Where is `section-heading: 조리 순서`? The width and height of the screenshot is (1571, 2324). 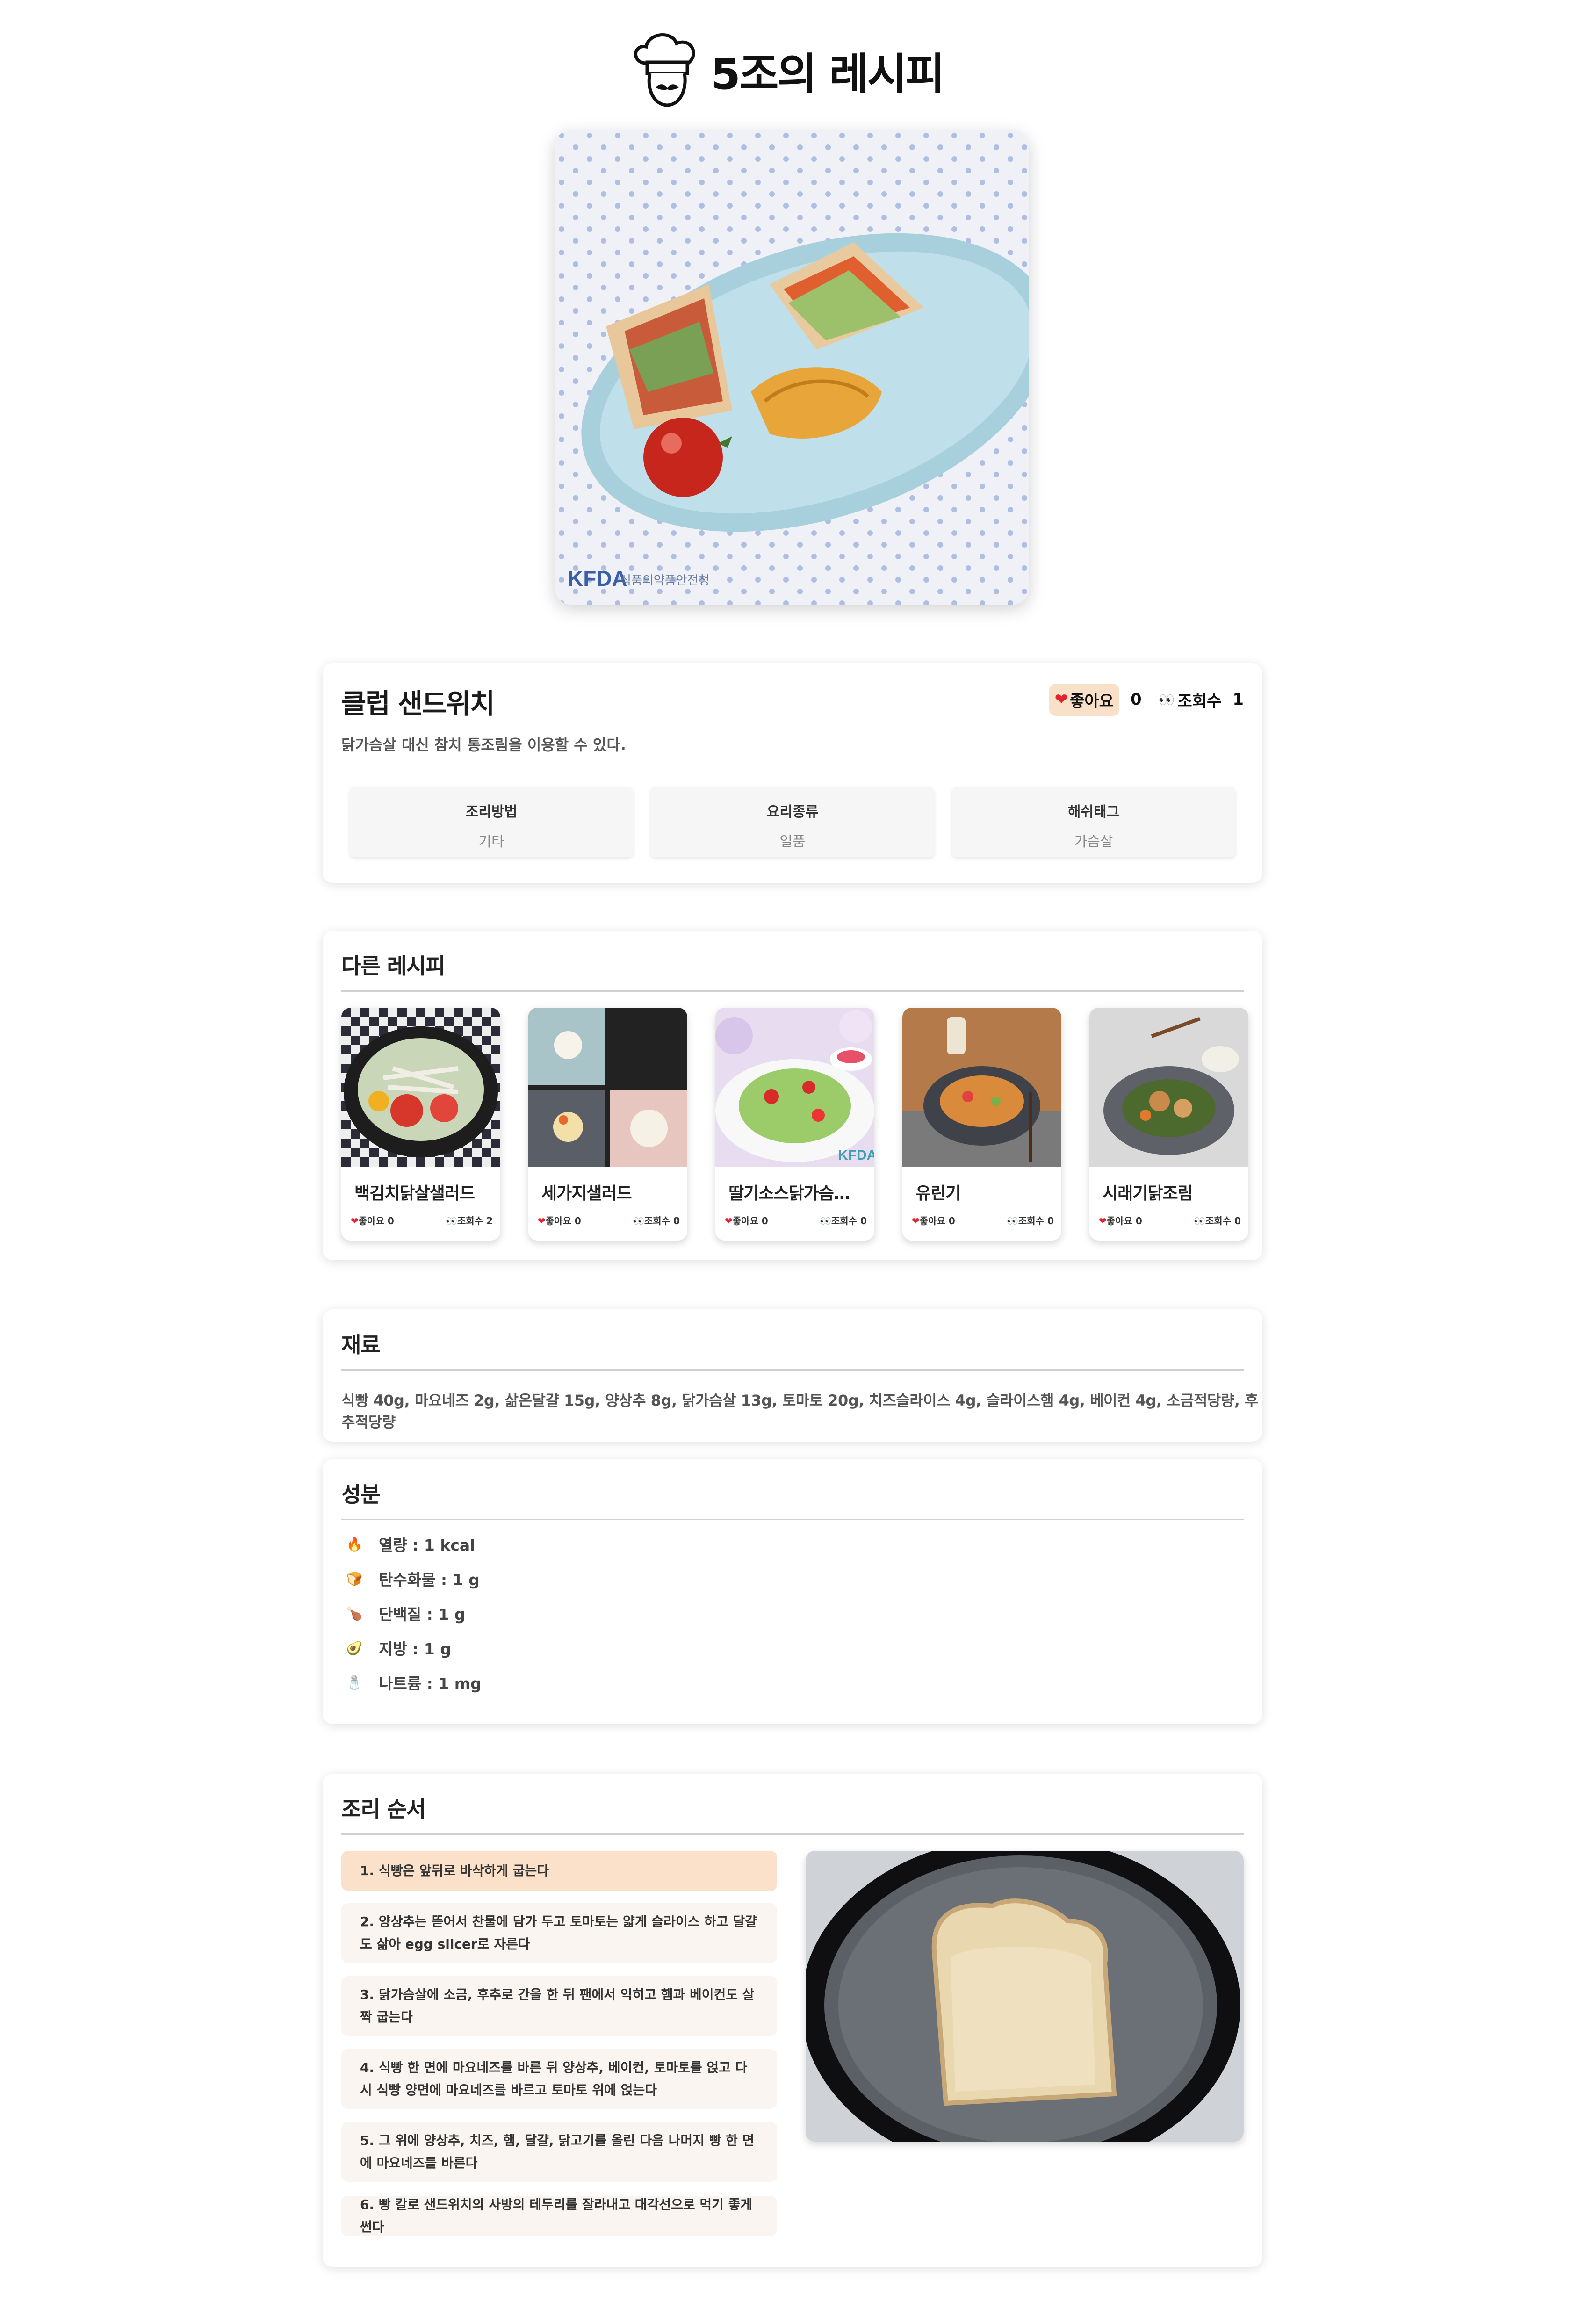
section-heading: 조리 순서 is located at coordinates (383, 1809).